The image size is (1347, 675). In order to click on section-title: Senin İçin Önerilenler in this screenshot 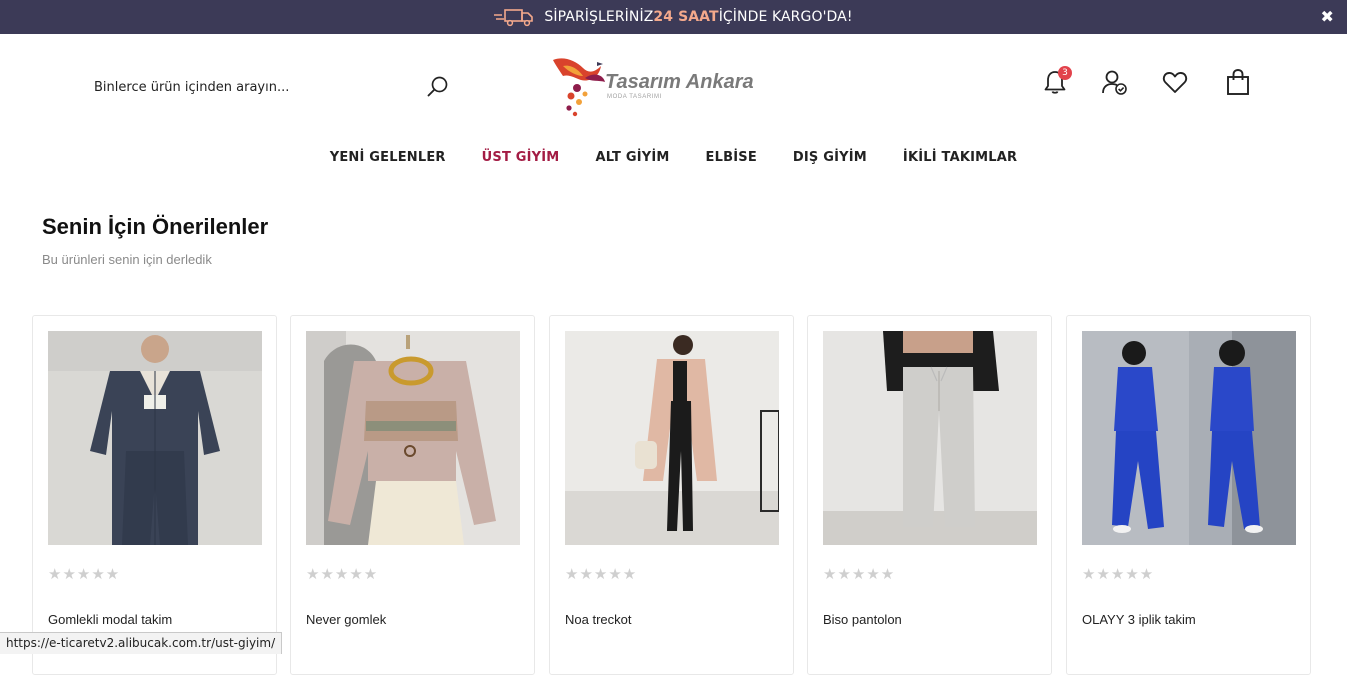, I will do `click(155, 226)`.